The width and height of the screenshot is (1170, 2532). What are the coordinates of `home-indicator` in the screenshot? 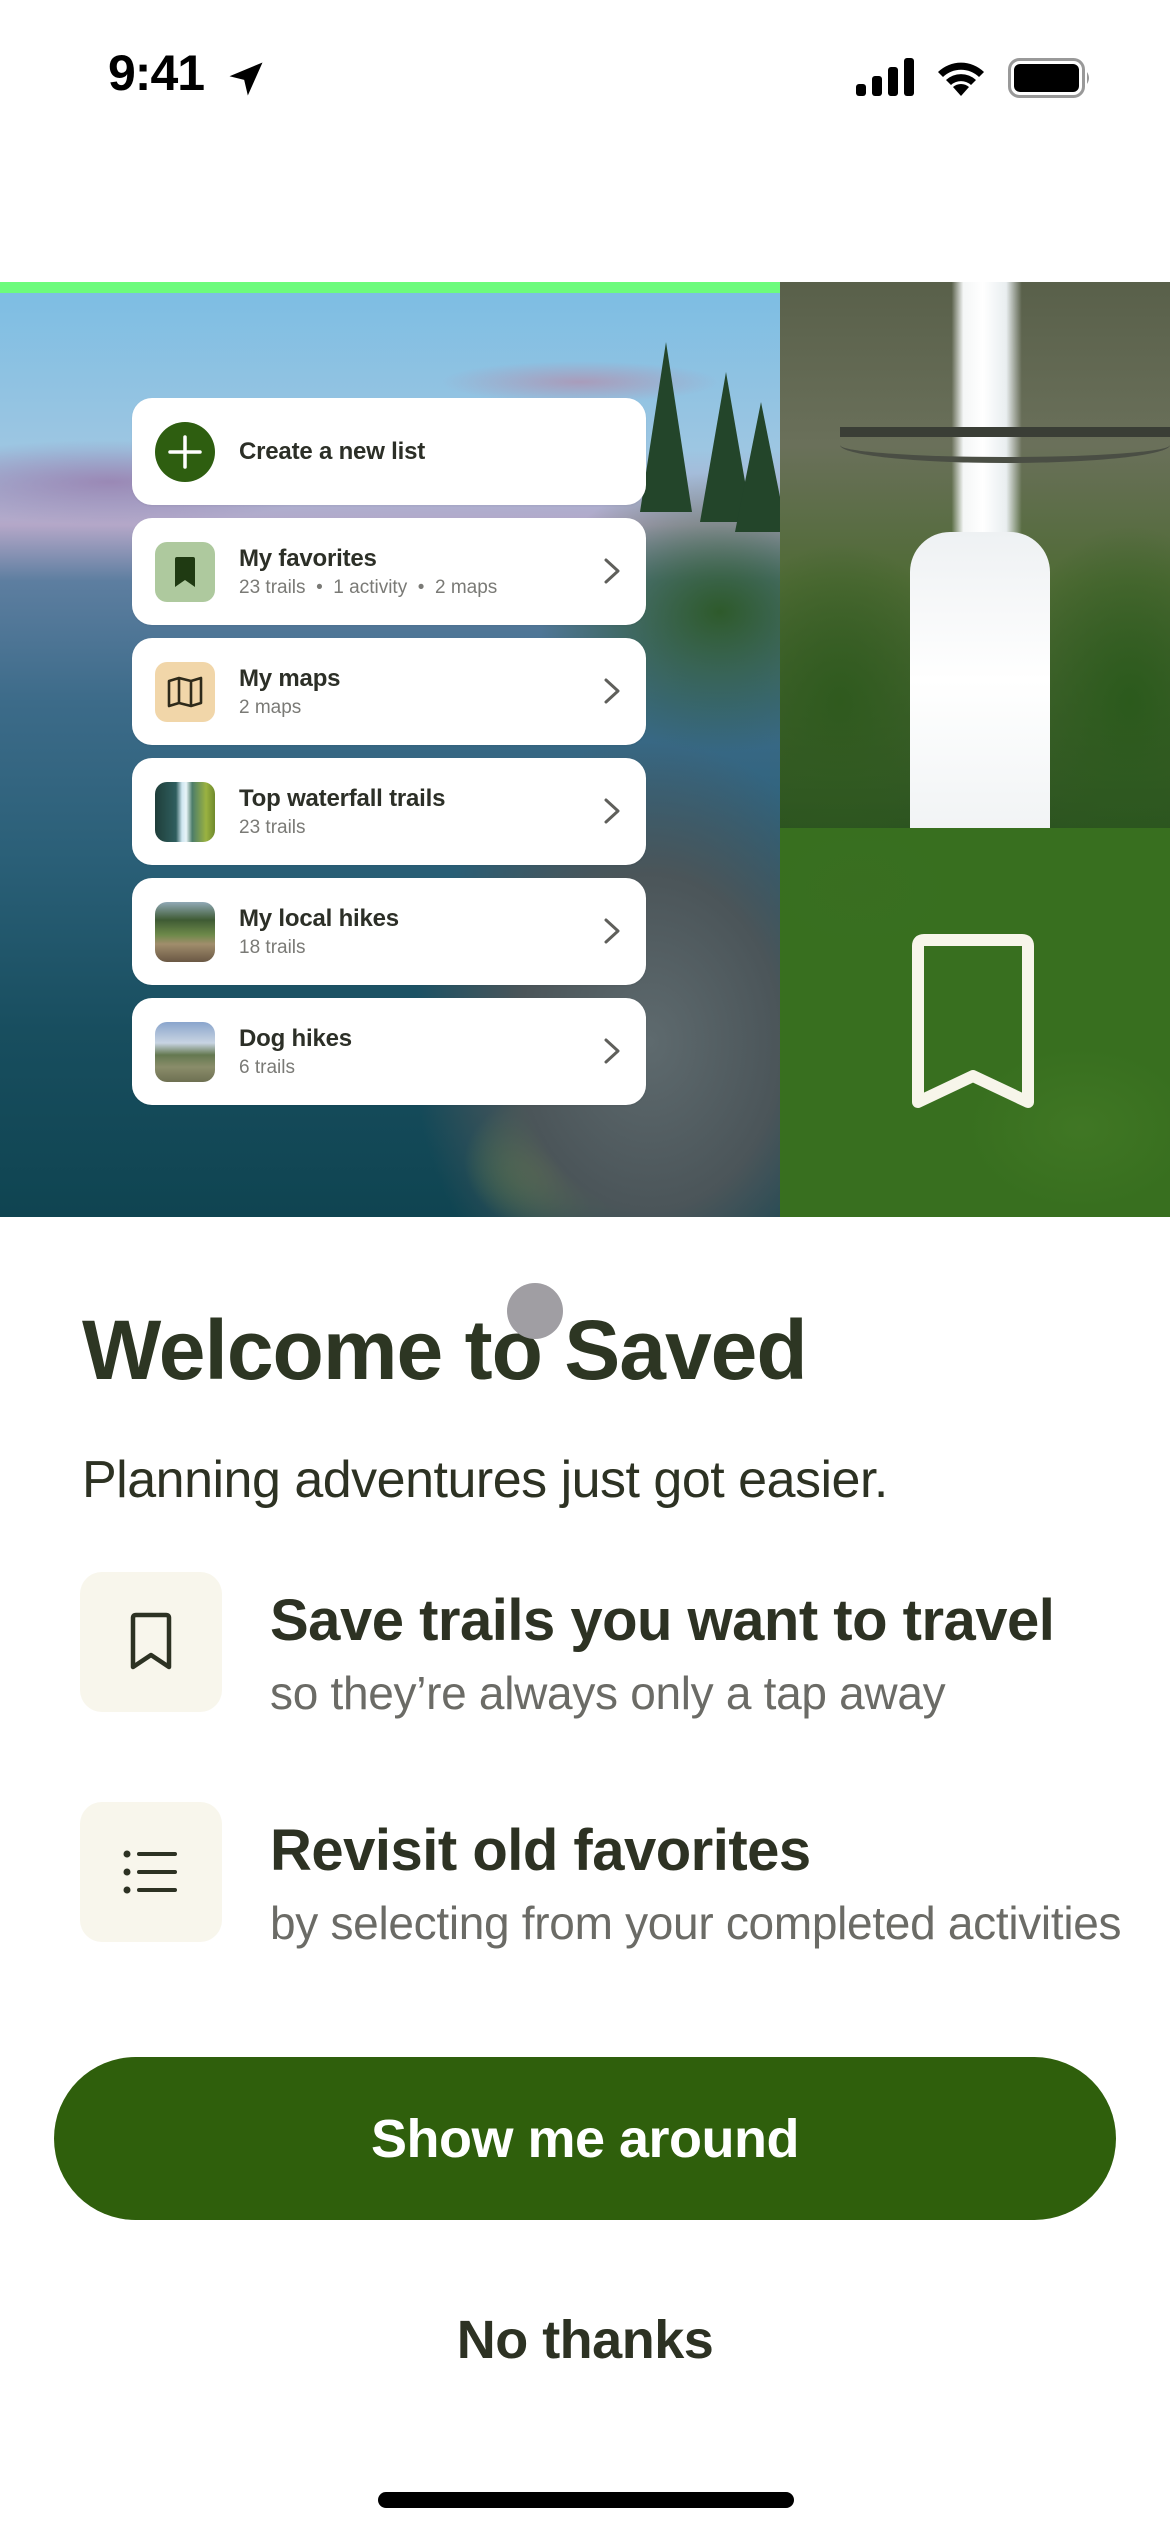 It's located at (586, 2500).